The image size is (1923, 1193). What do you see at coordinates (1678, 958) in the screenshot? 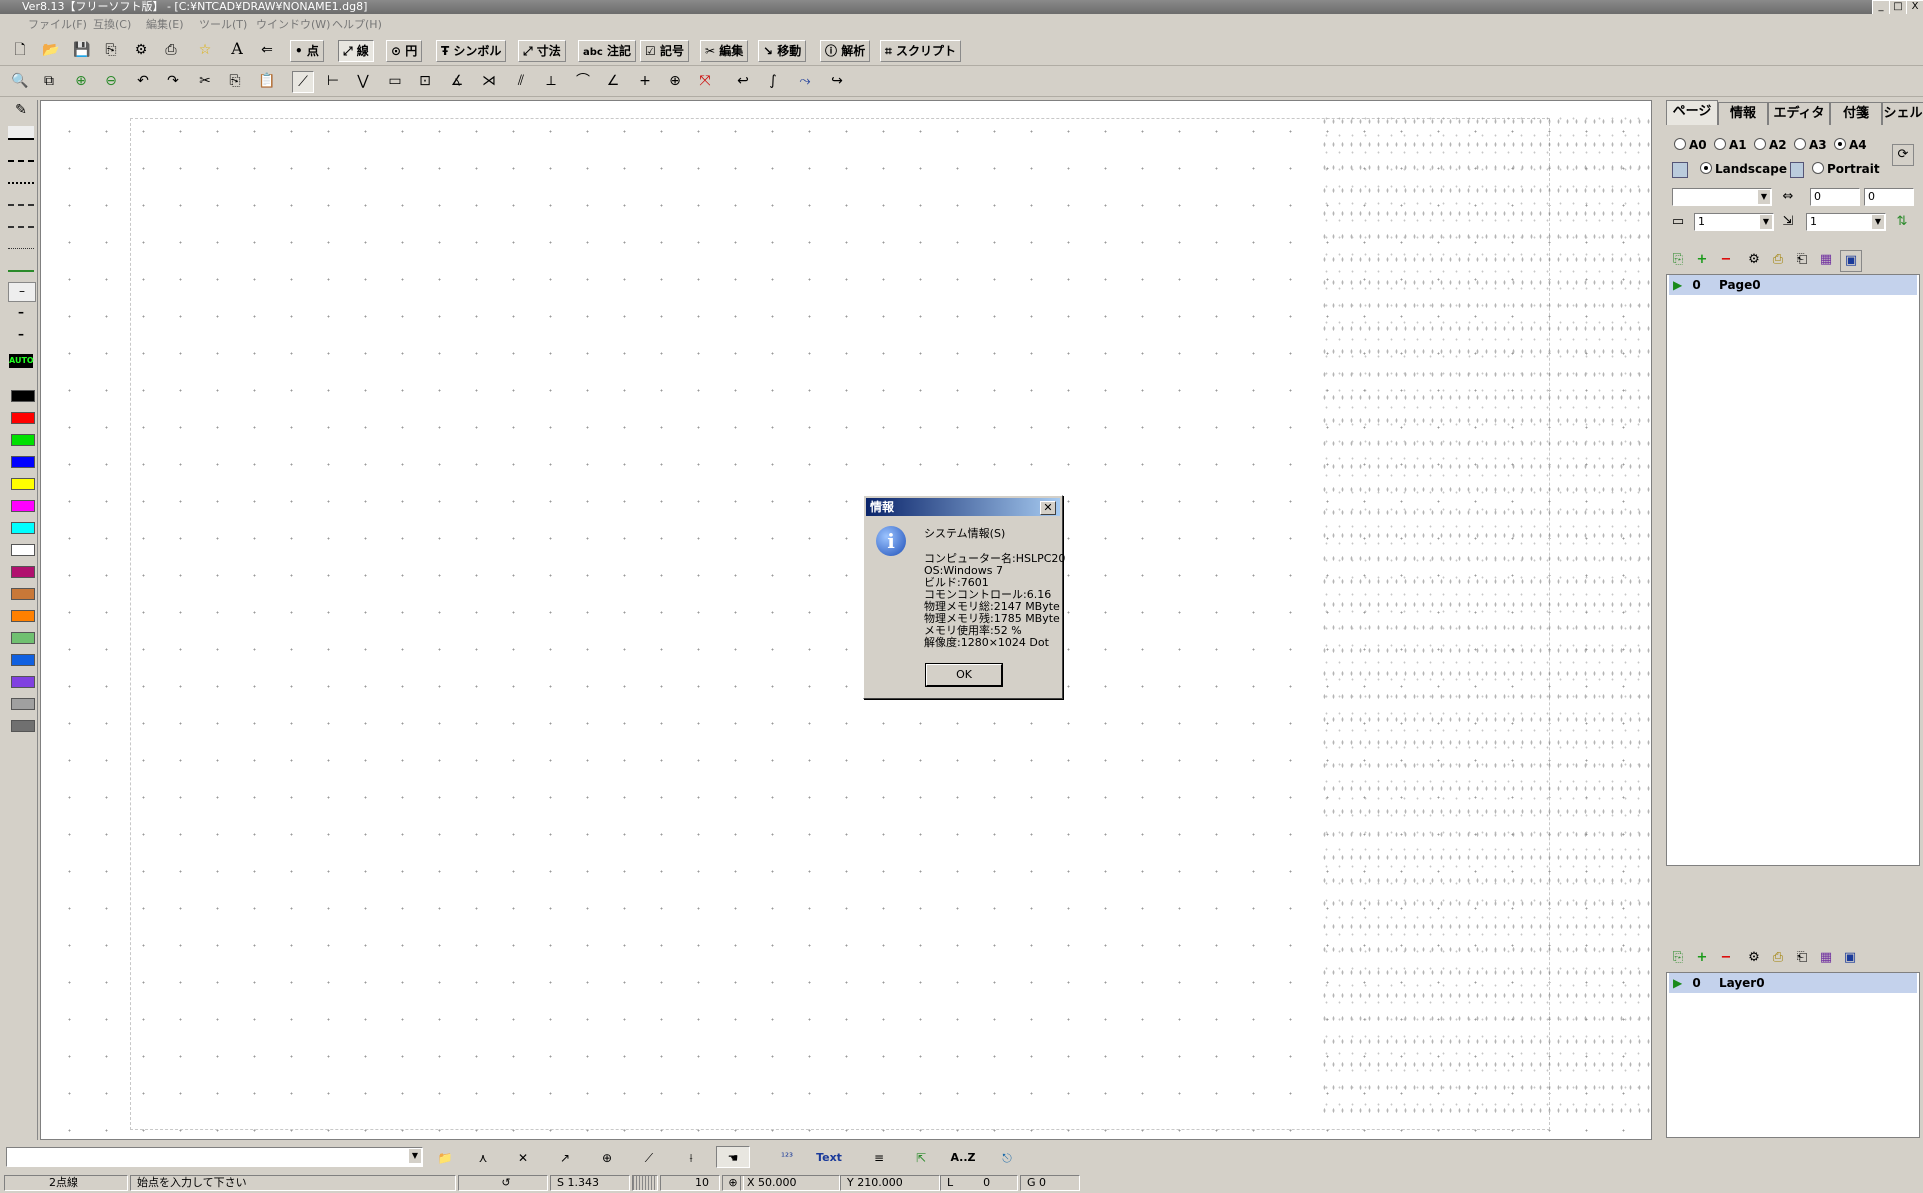
I see `layer-new-button: ⎘` at bounding box center [1678, 958].